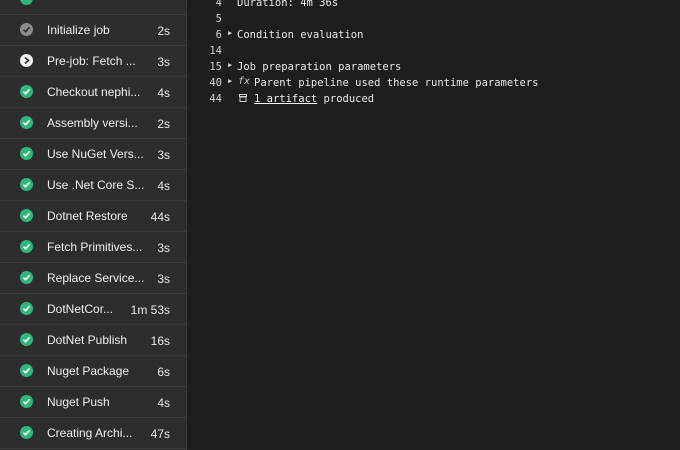  Describe the element at coordinates (26, 60) in the screenshot. I see `skip-circle-icon` at that location.